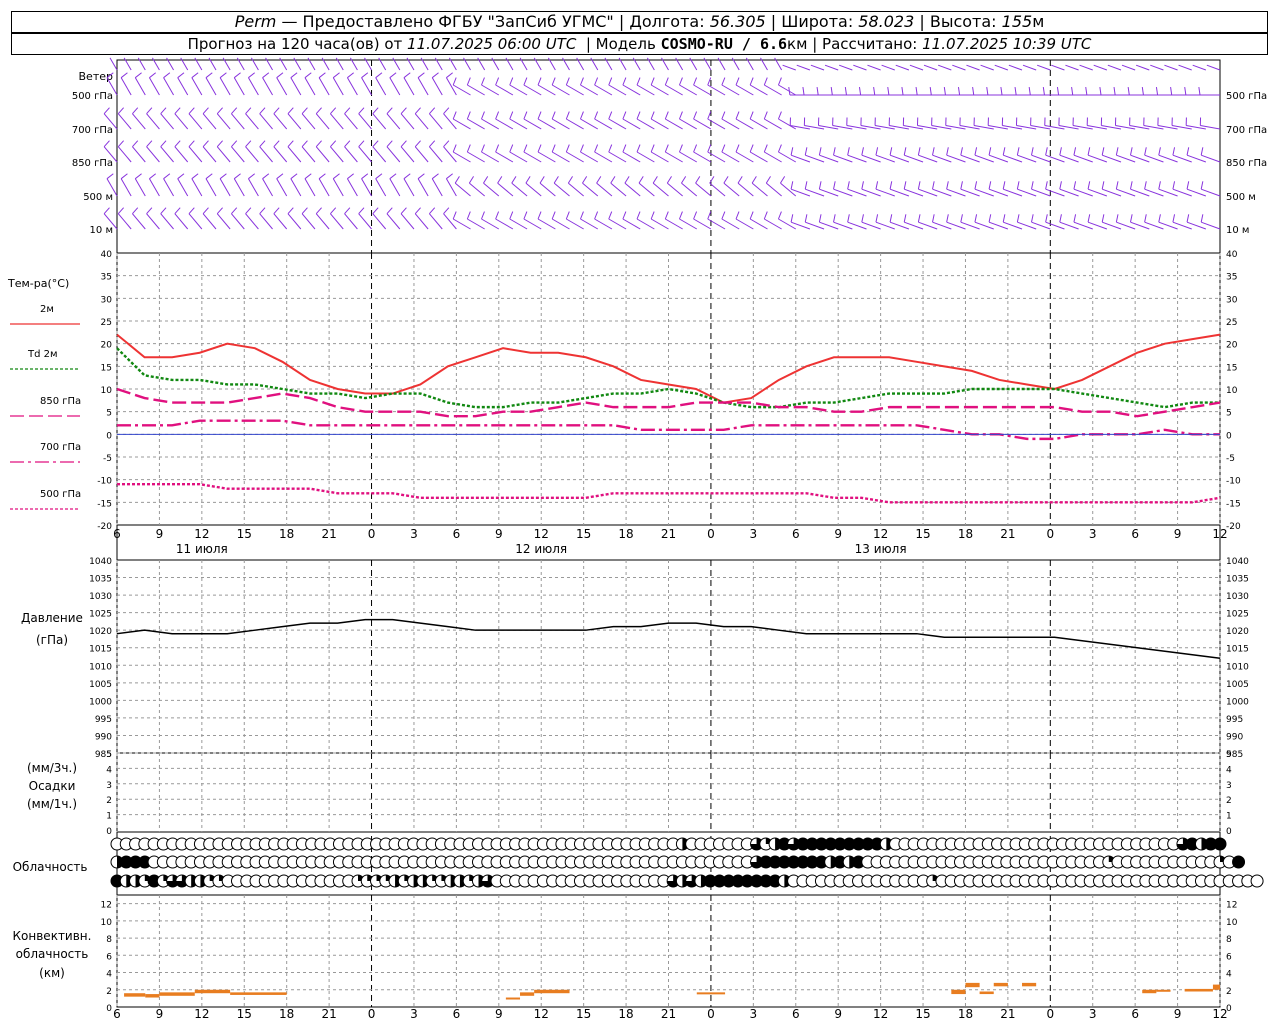  I want to click on conv-ytick-left: 6, so click(109, 957).